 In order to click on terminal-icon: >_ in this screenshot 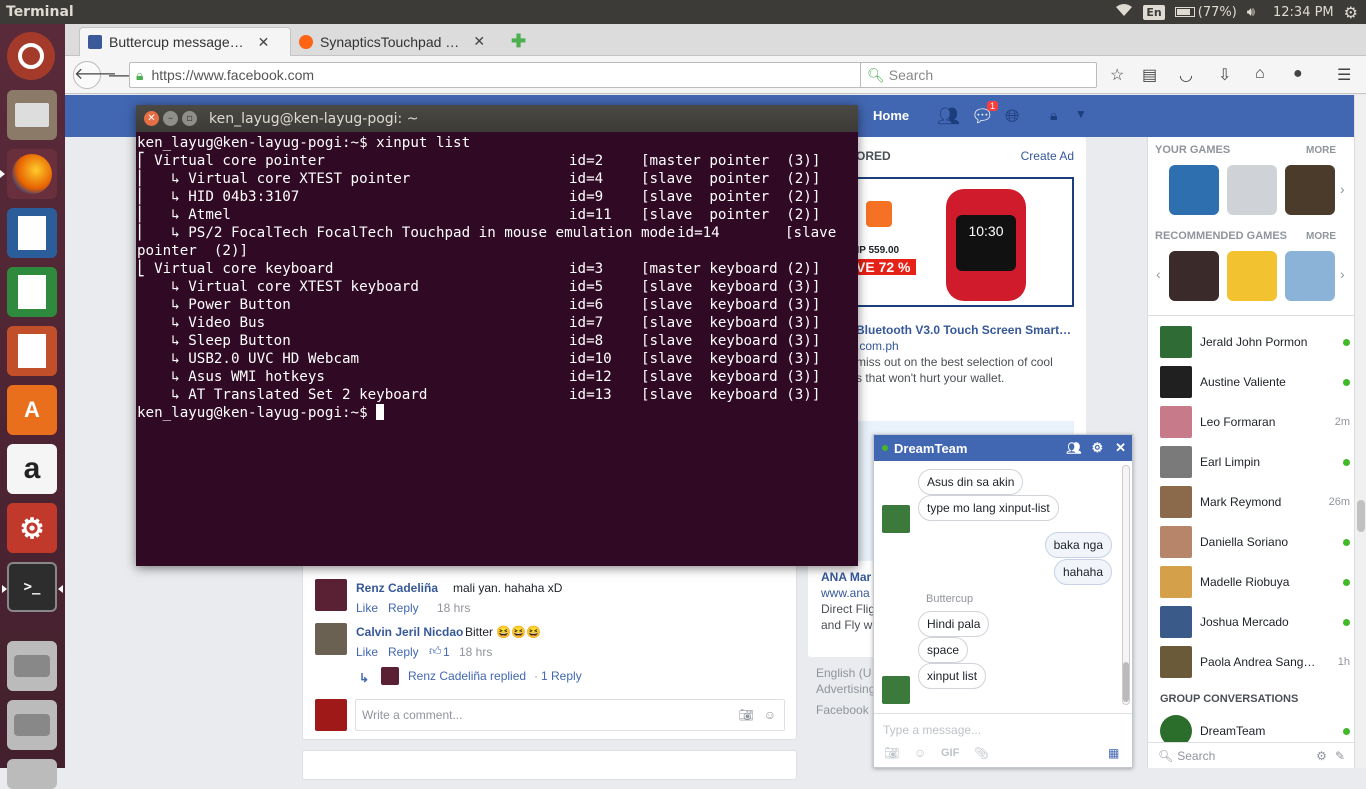, I will do `click(32, 587)`.